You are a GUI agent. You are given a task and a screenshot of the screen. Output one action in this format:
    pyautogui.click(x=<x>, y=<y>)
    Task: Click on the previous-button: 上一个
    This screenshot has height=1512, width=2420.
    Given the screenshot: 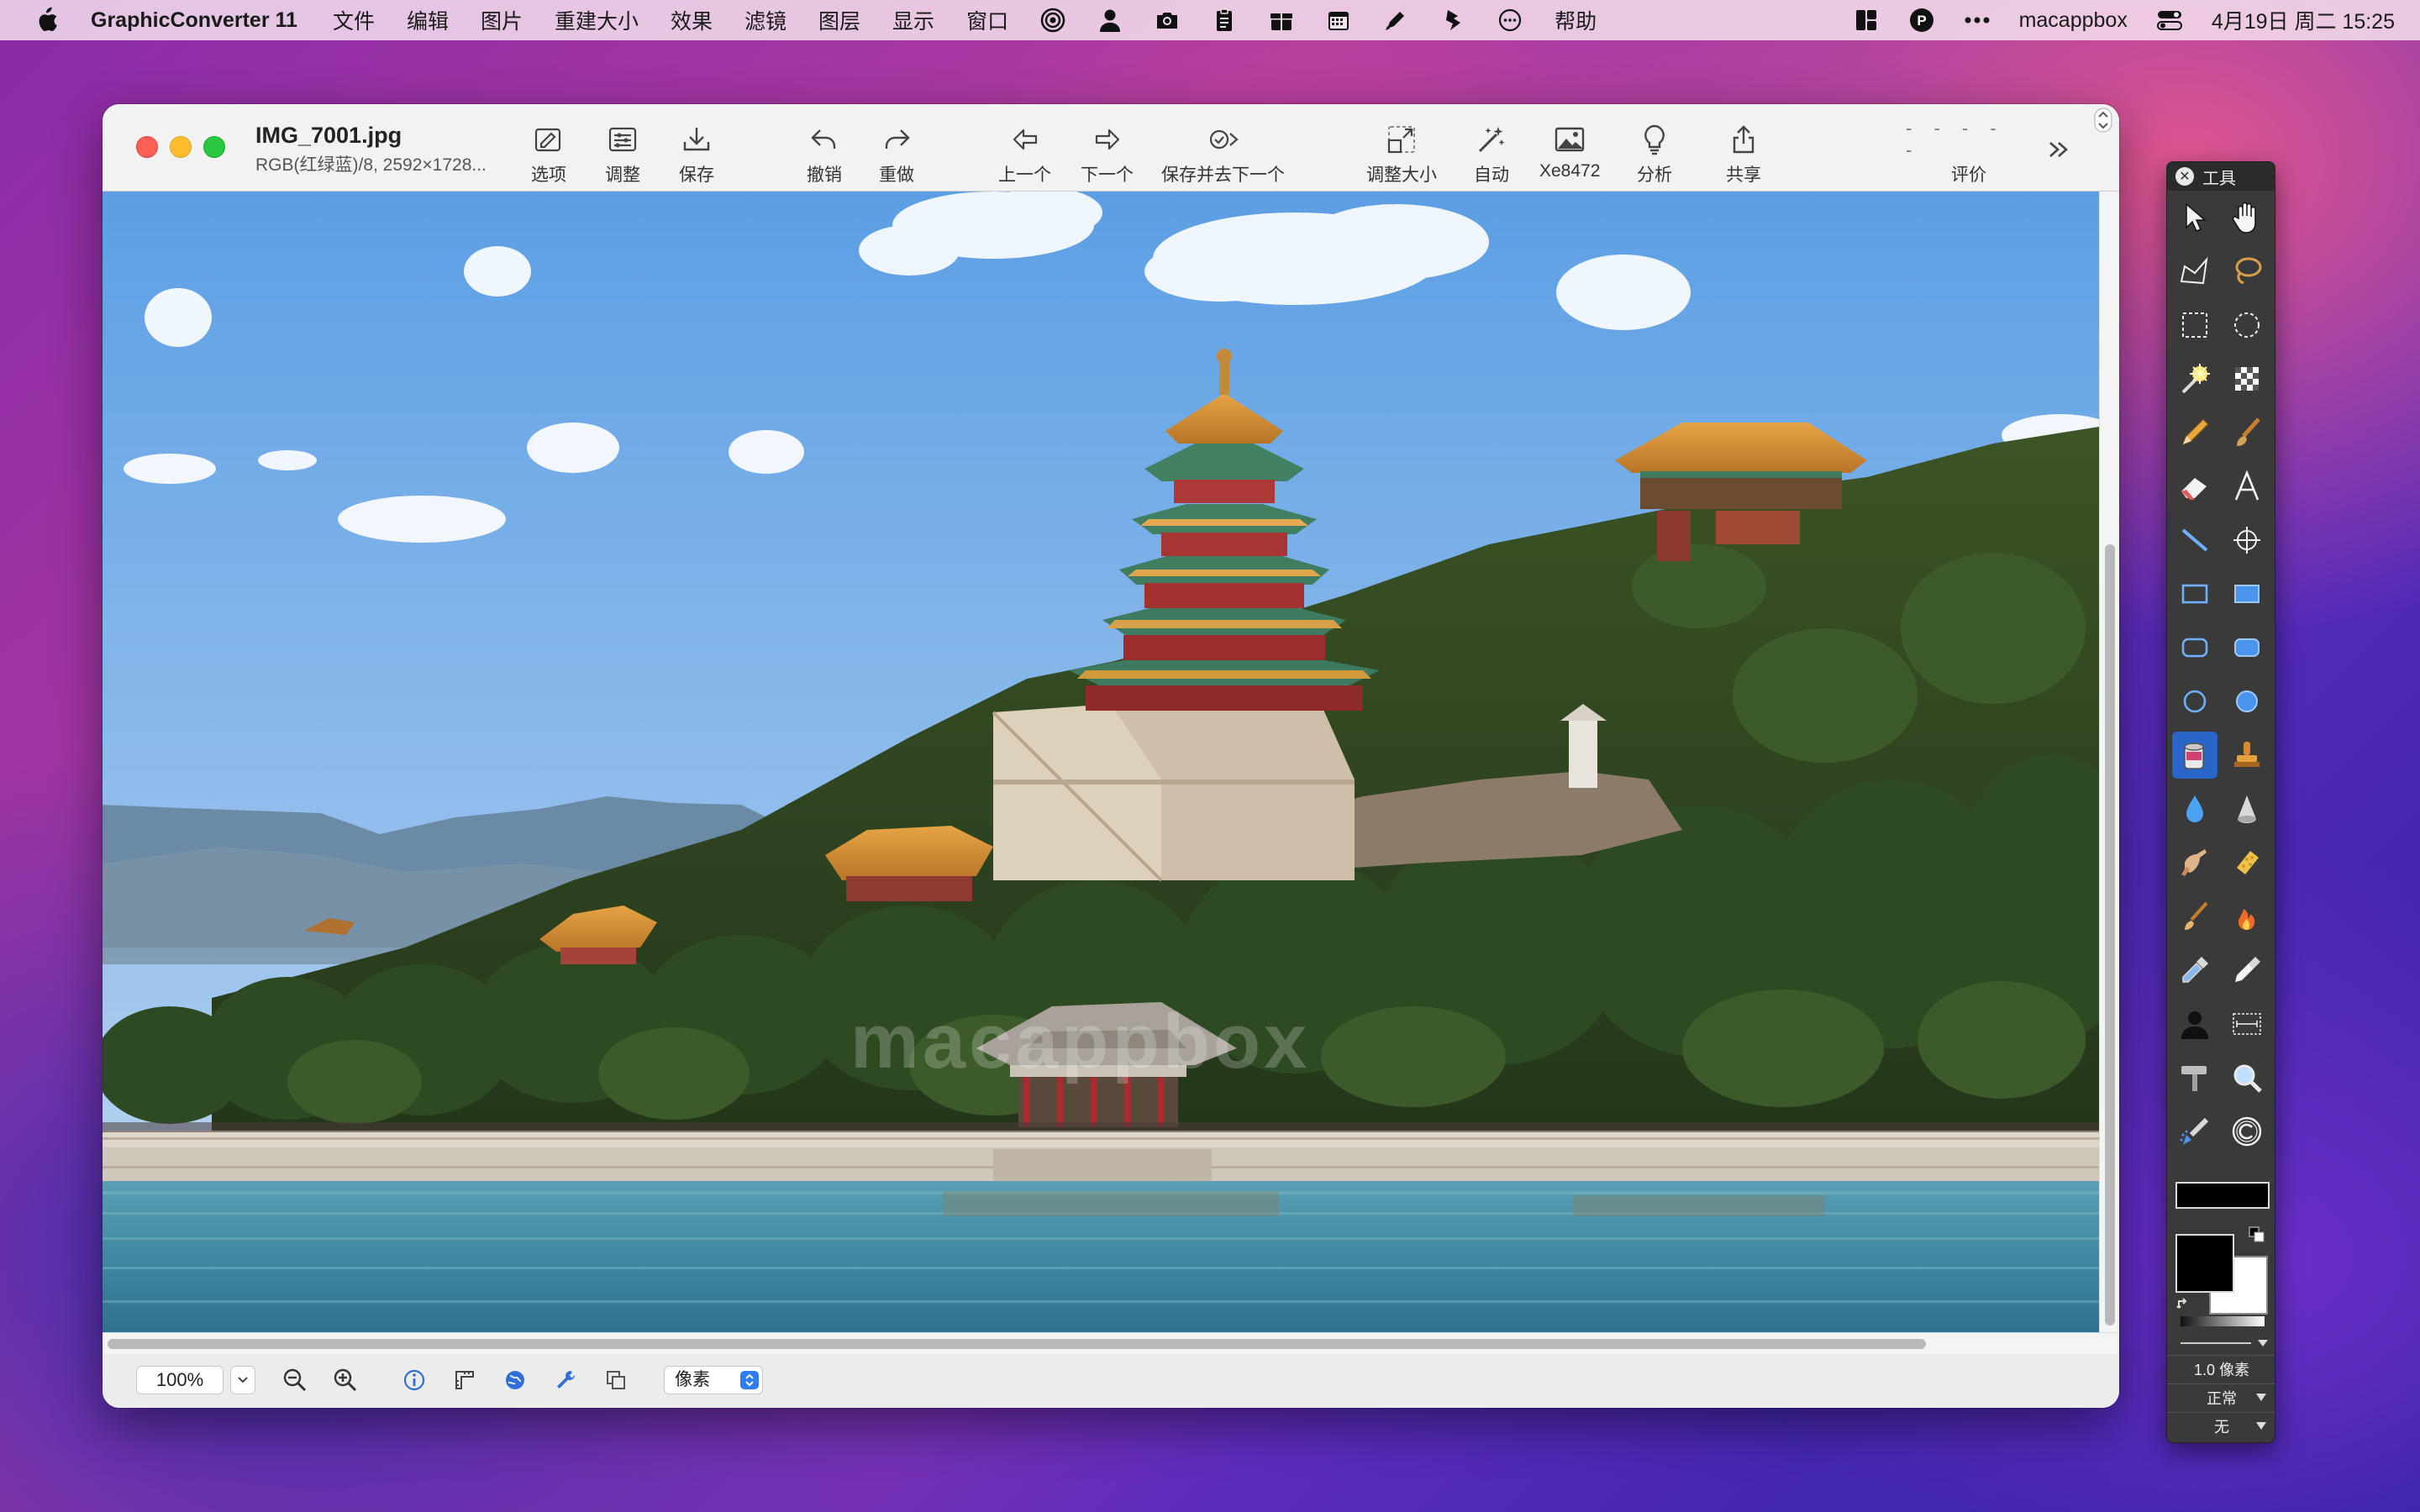 What is the action you would take?
    pyautogui.click(x=1024, y=154)
    